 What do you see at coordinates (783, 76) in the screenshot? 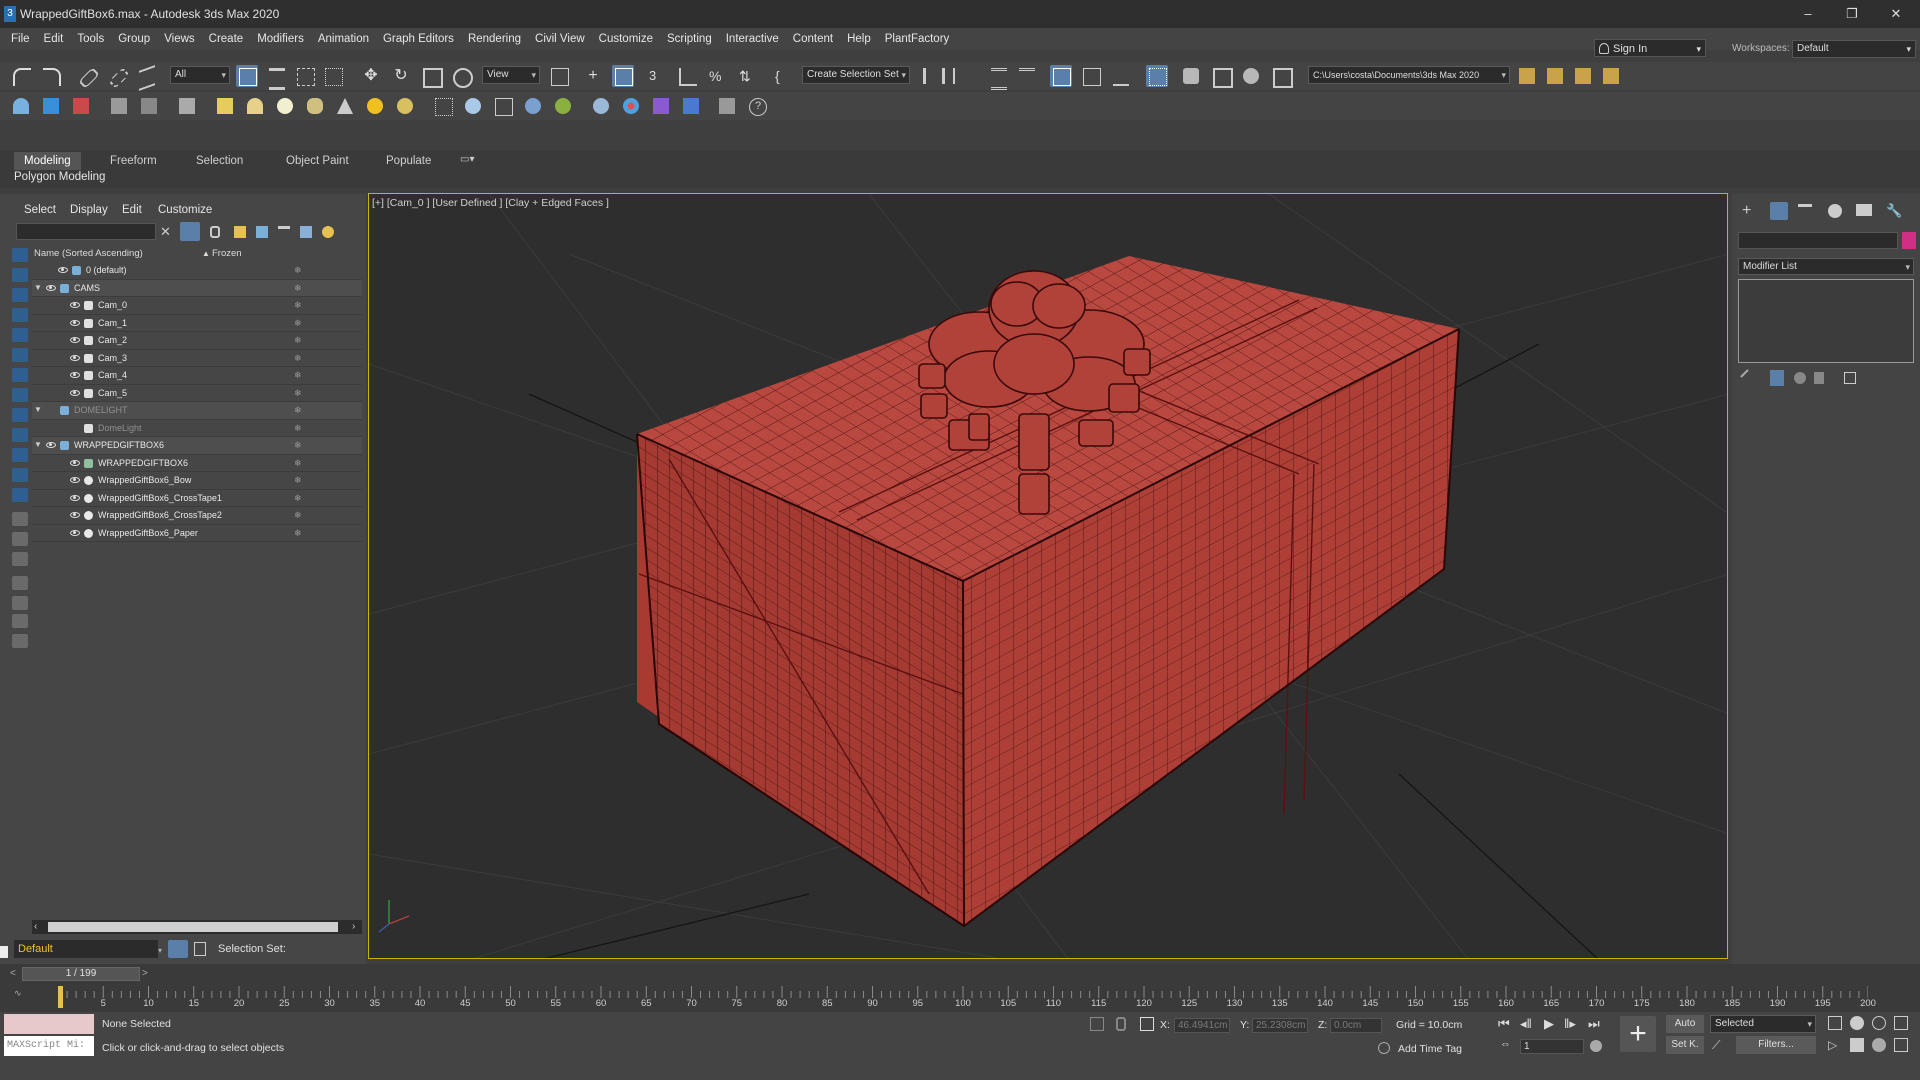
I see `edit-named-selection-icon: {` at bounding box center [783, 76].